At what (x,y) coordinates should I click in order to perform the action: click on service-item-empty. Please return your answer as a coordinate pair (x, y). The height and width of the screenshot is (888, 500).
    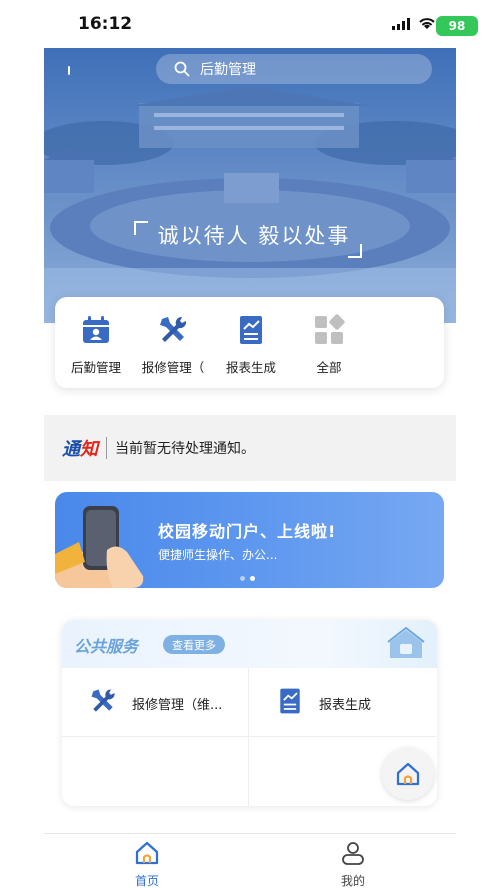
    Looking at the image, I should click on (155, 771).